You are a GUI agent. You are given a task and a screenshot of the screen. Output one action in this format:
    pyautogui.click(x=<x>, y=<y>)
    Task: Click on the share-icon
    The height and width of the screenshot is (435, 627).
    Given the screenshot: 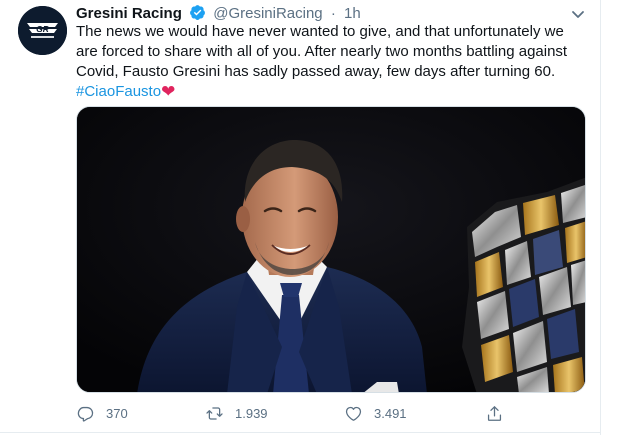 What is the action you would take?
    pyautogui.click(x=494, y=413)
    